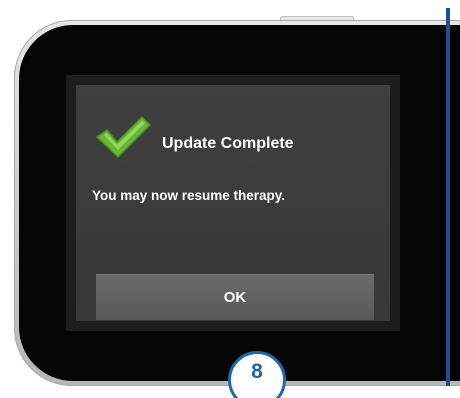 The height and width of the screenshot is (398, 460). Describe the element at coordinates (235, 297) in the screenshot. I see `ok-button: OK` at that location.